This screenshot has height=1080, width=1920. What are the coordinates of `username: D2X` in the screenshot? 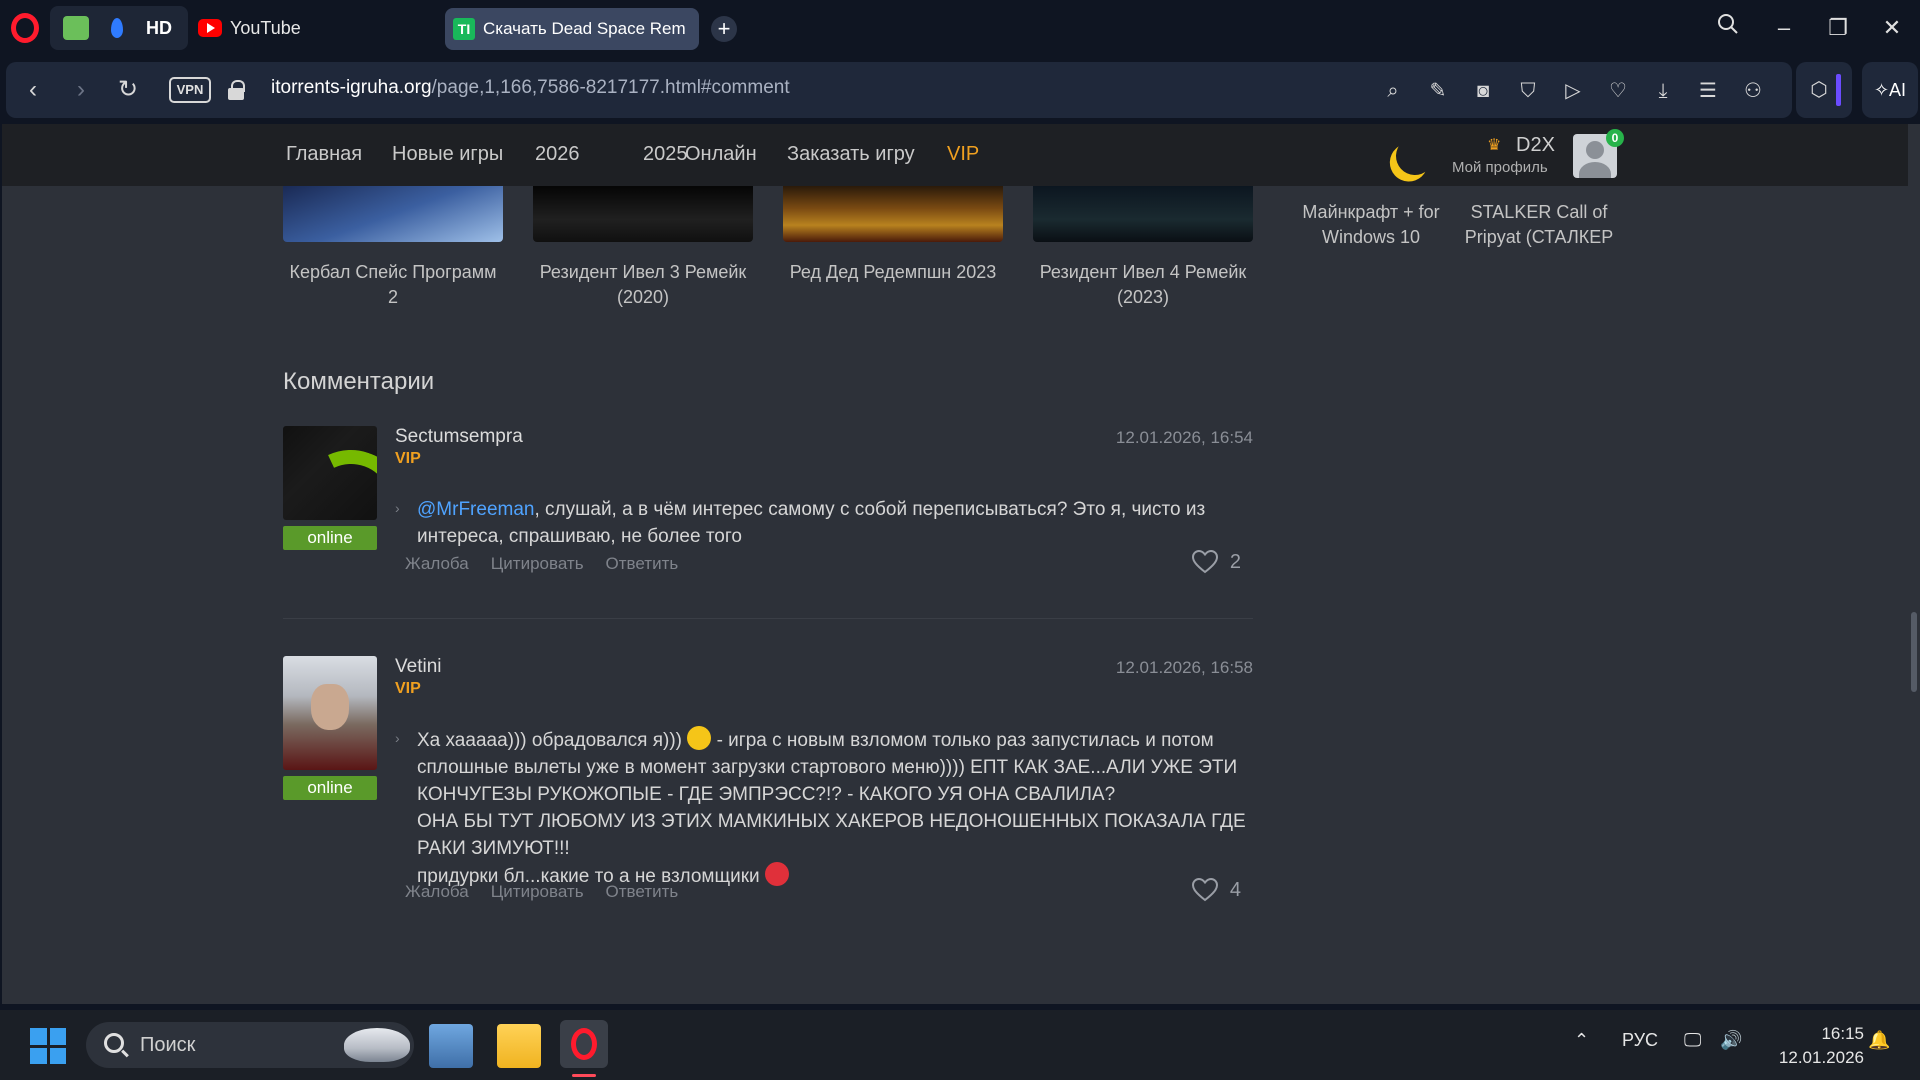 It's located at (1535, 145).